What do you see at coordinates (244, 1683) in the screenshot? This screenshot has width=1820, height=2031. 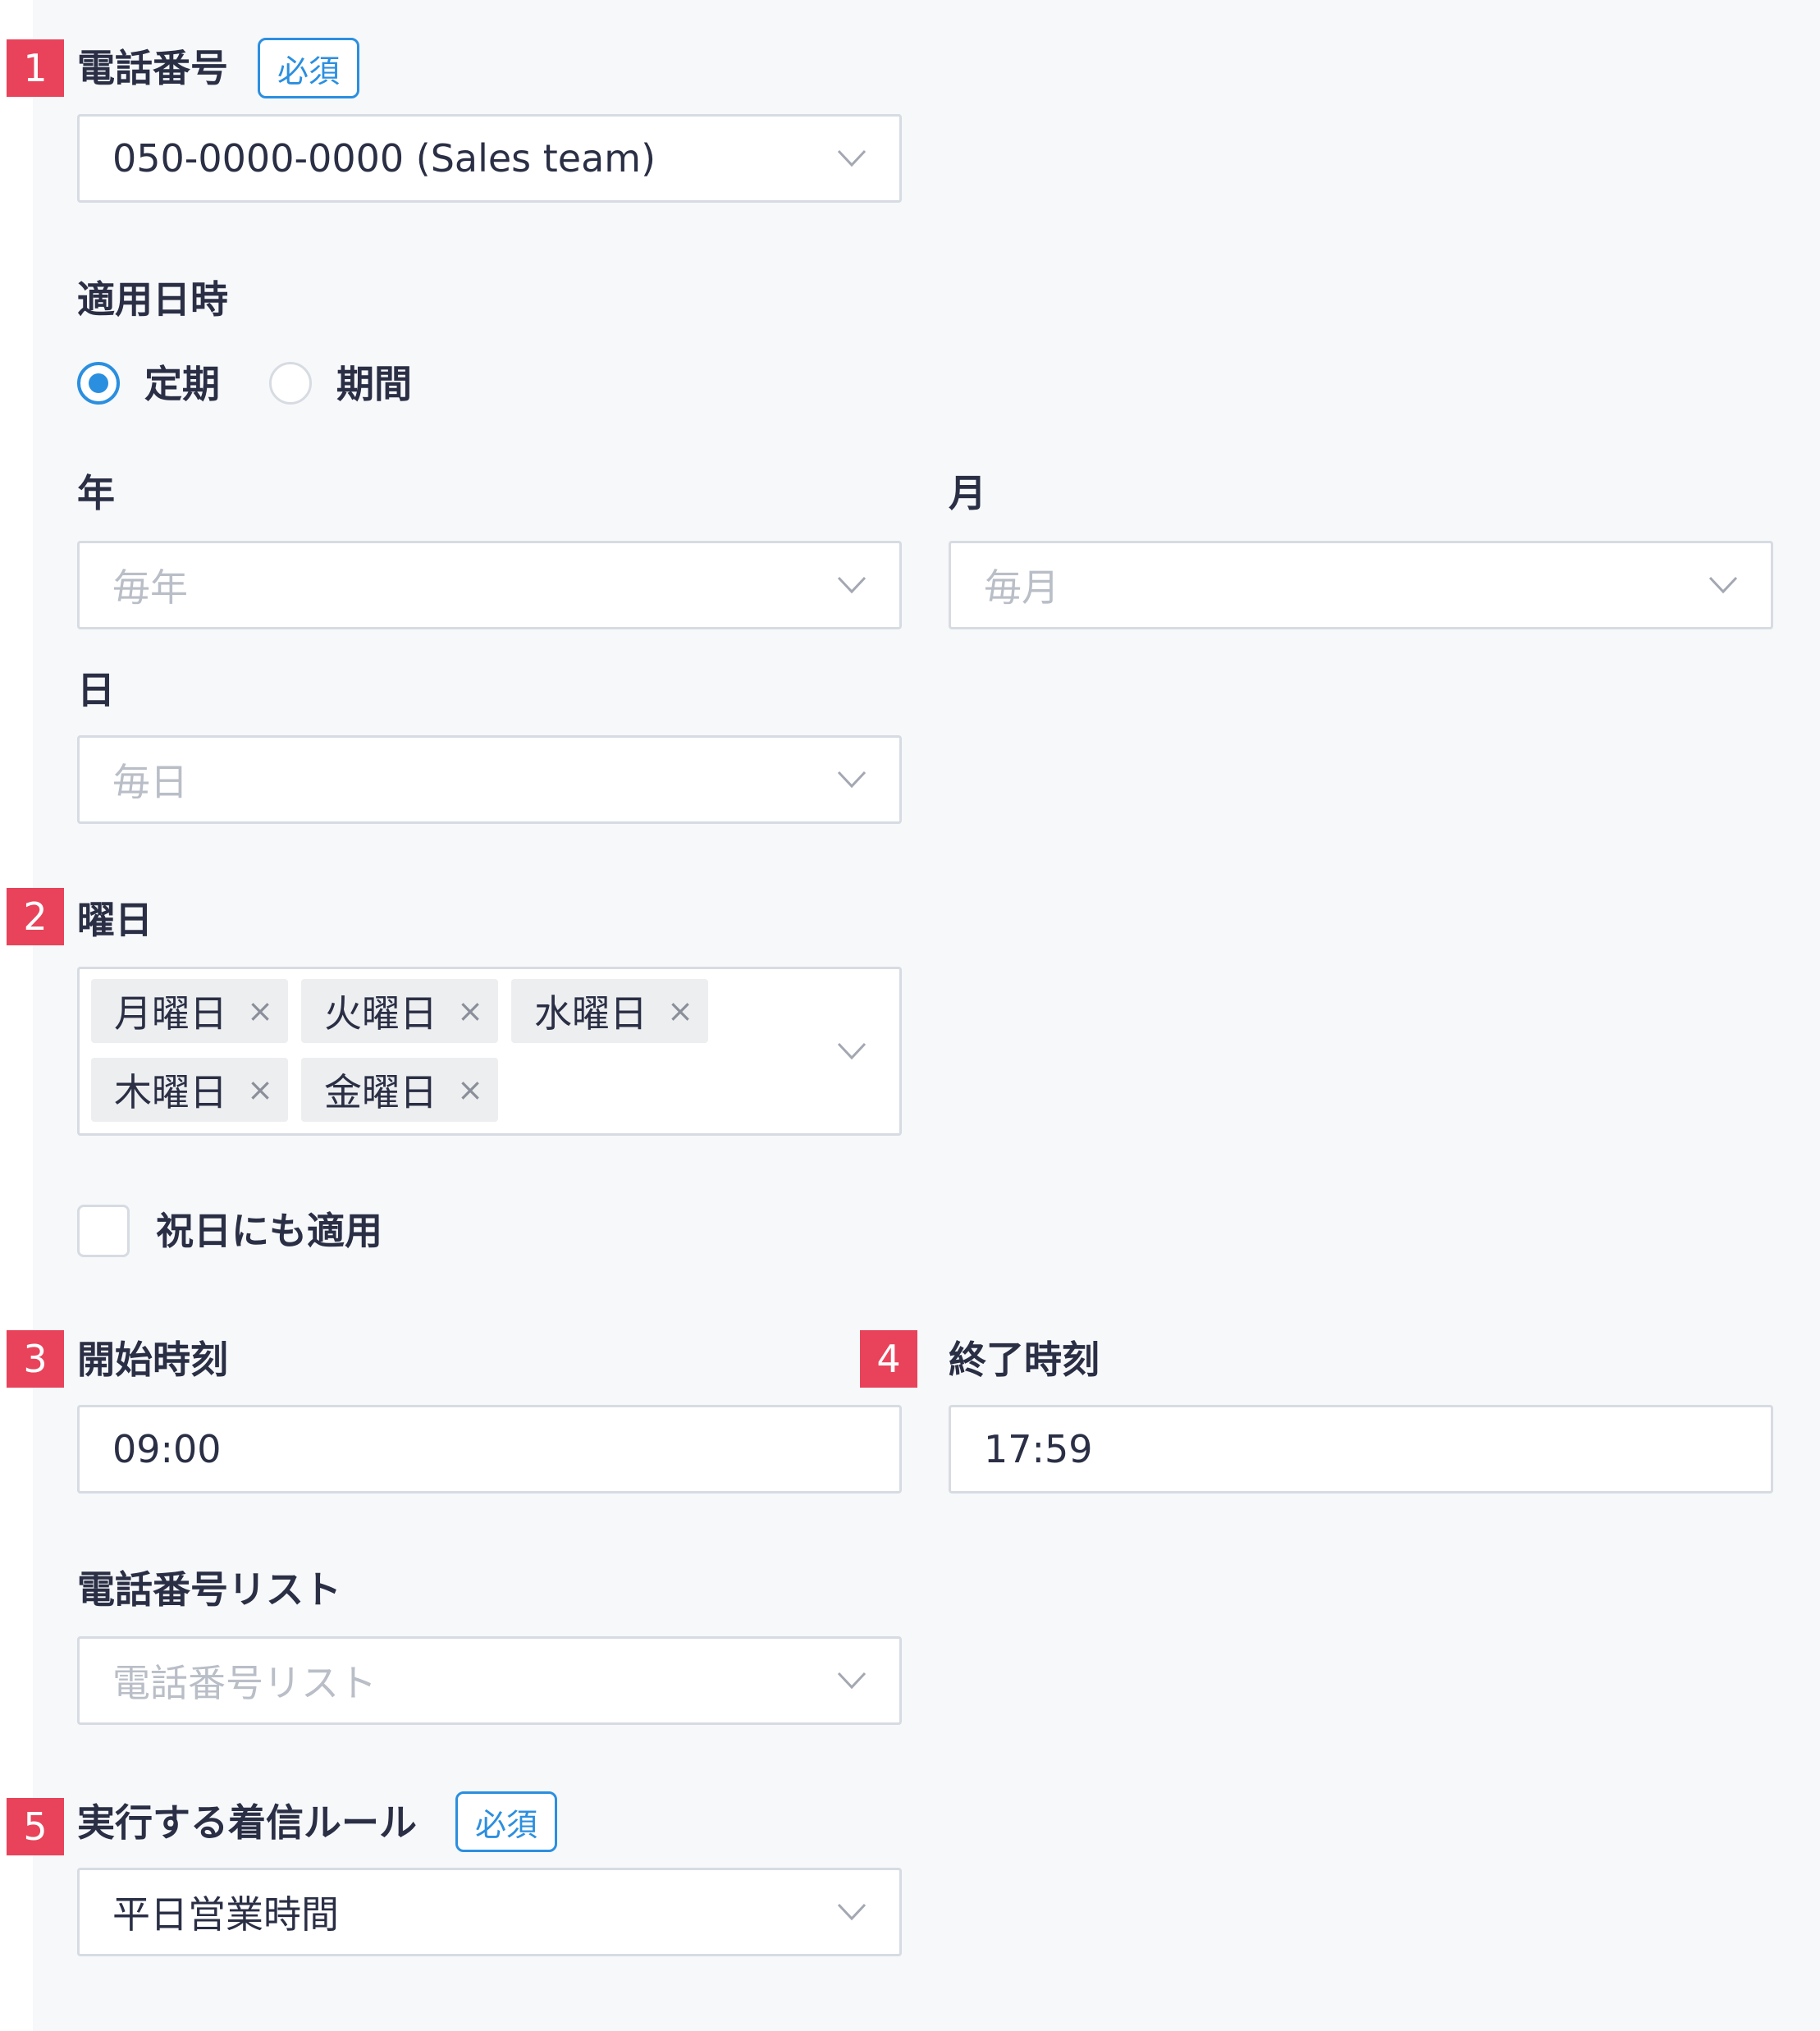 I see `phone-list-placeholder: 電話番号リスト` at bounding box center [244, 1683].